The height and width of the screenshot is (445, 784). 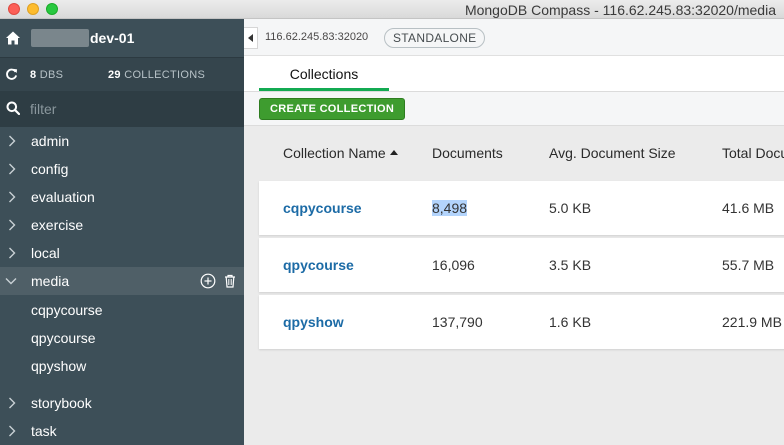 What do you see at coordinates (752, 322) in the screenshot?
I see `total-document-size: 221.9 MB` at bounding box center [752, 322].